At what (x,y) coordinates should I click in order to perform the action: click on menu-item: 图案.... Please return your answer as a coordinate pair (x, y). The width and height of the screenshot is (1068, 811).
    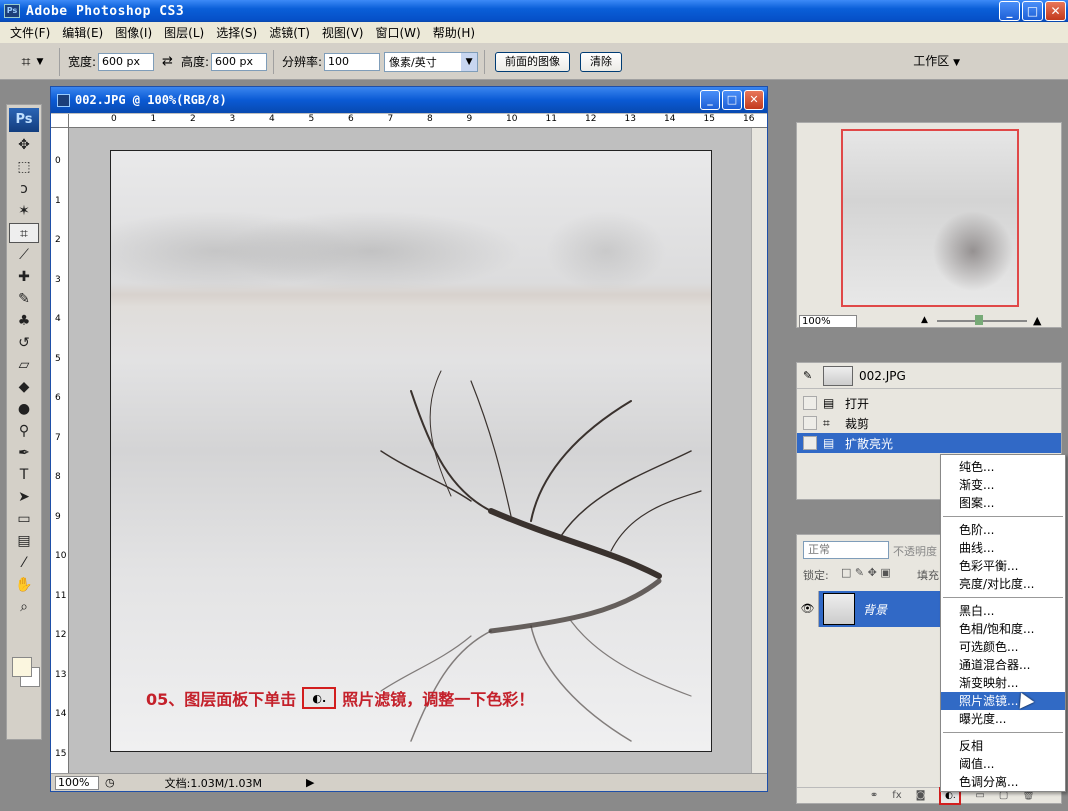
    Looking at the image, I should click on (1003, 503).